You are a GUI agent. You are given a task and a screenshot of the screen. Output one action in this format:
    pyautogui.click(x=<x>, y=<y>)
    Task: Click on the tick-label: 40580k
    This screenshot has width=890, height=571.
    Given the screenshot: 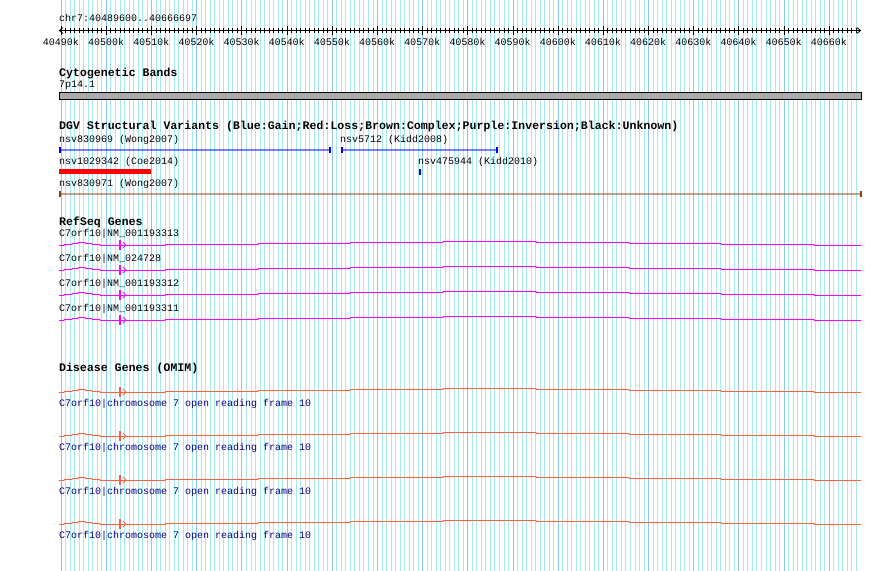 What is the action you would take?
    pyautogui.click(x=467, y=43)
    